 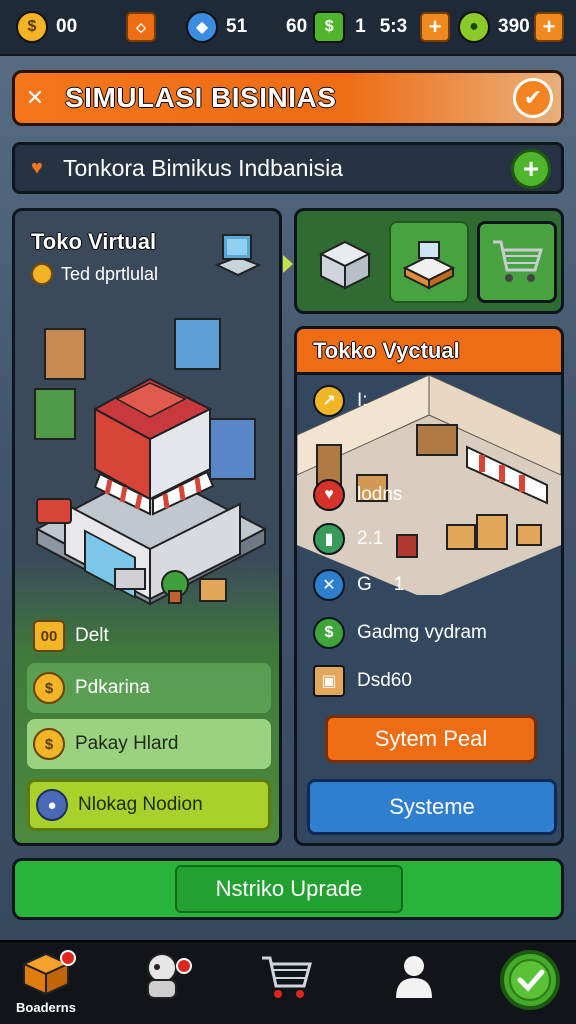 I want to click on add-energy-button: +, so click(x=549, y=27).